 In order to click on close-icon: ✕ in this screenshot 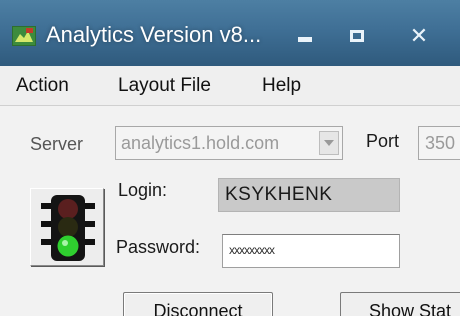, I will do `click(419, 35)`.